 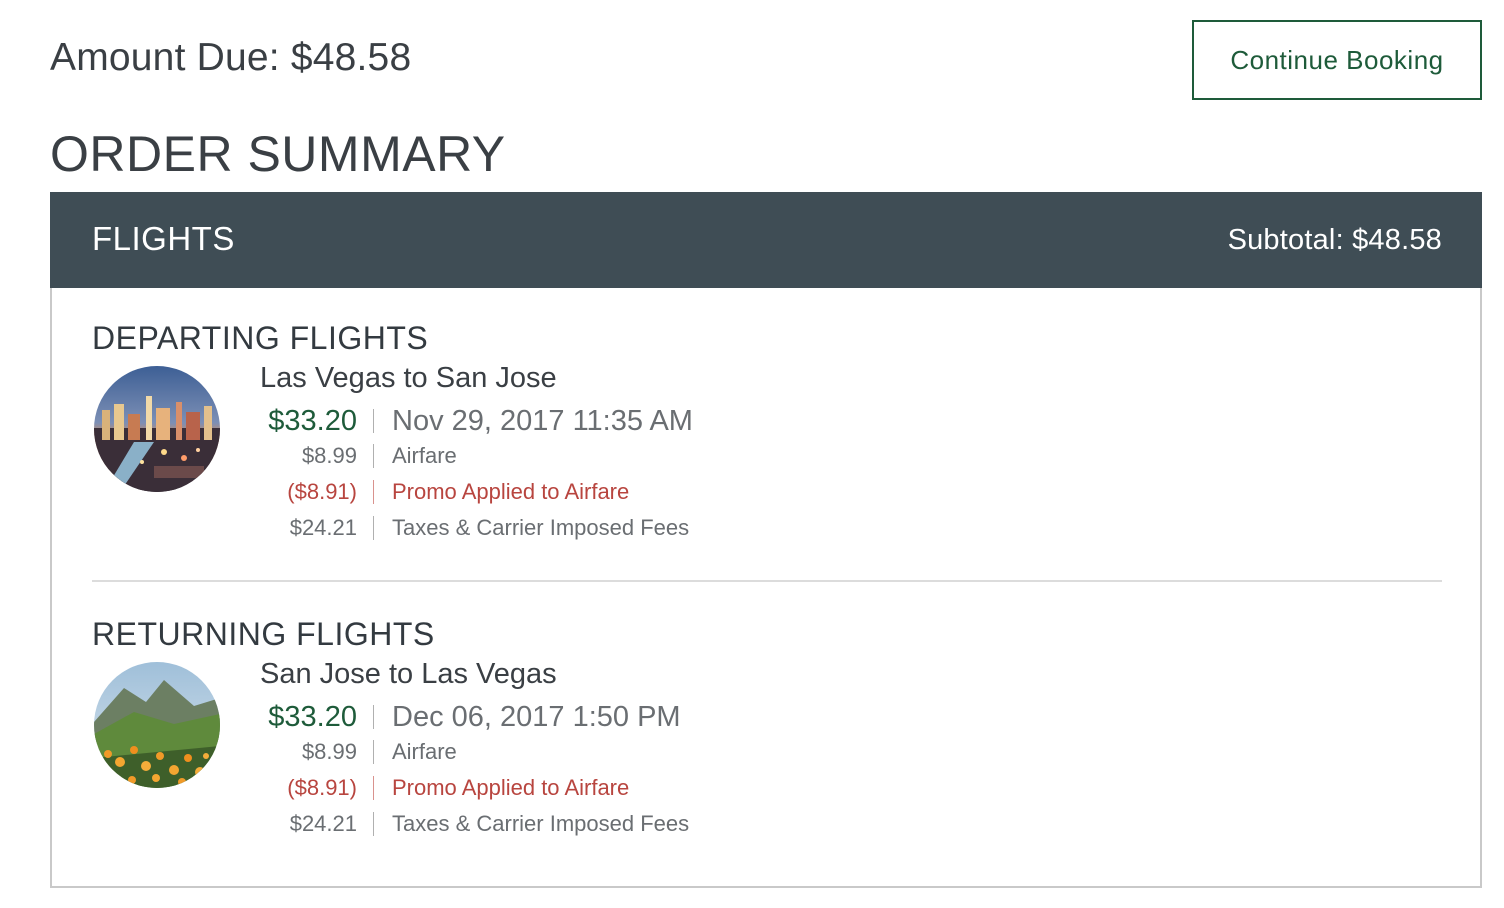 I want to click on departing-airfare-row: $8.99 Airfare, so click(x=542, y=456).